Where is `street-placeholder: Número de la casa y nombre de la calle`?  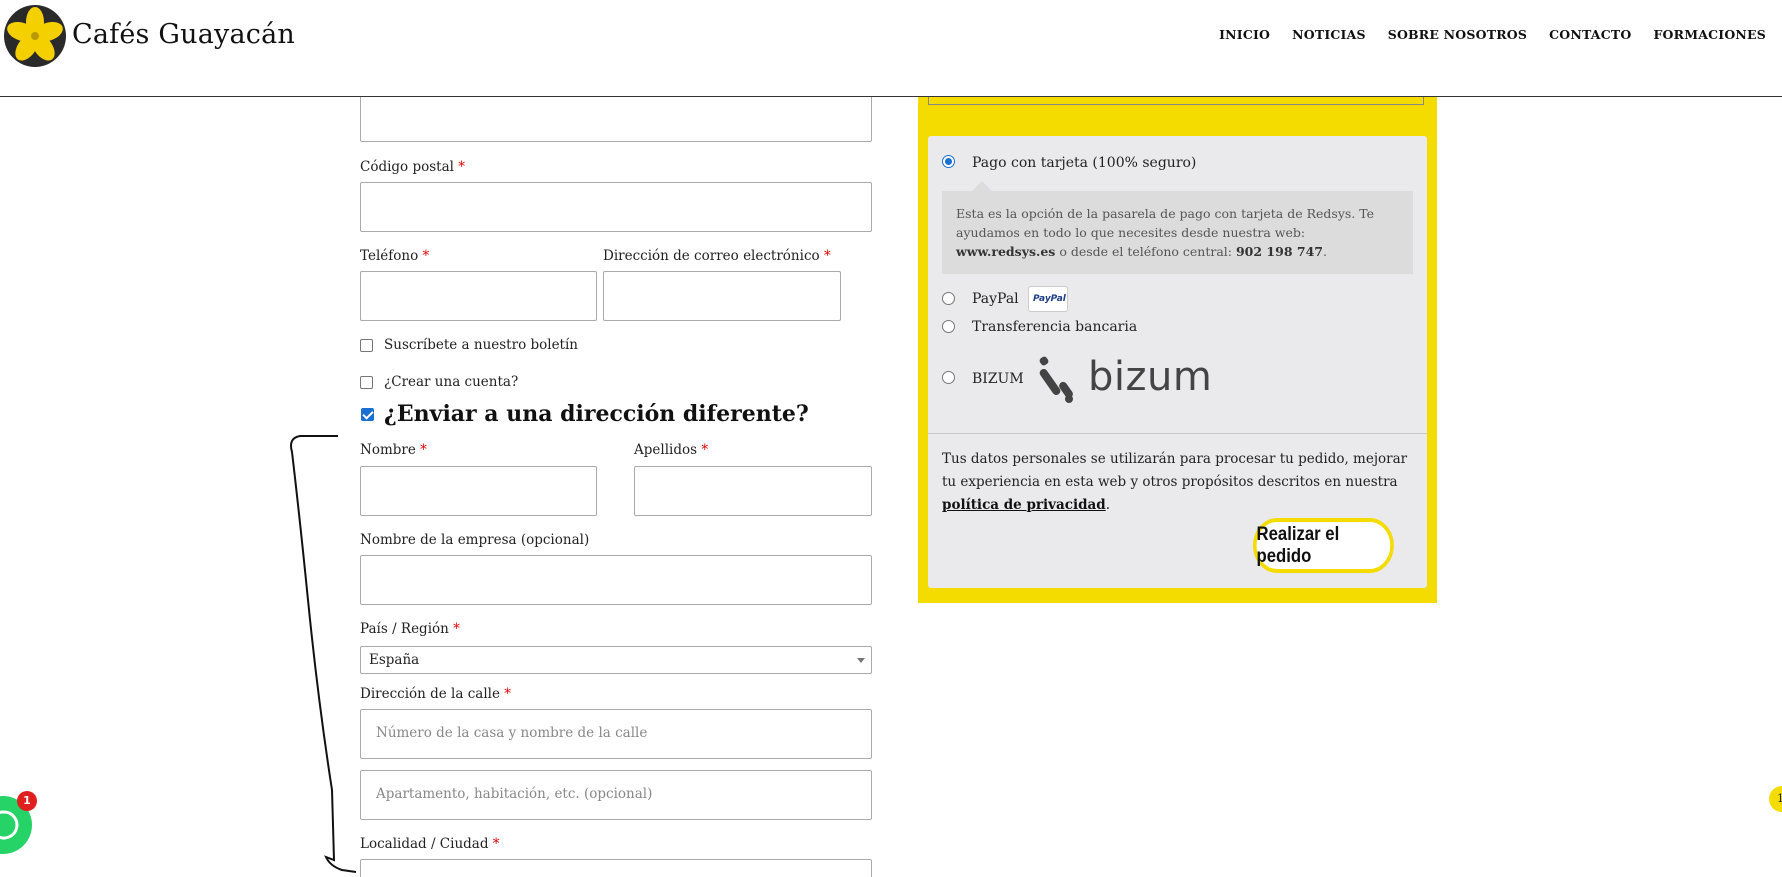 street-placeholder: Número de la casa y nombre de la calle is located at coordinates (512, 733).